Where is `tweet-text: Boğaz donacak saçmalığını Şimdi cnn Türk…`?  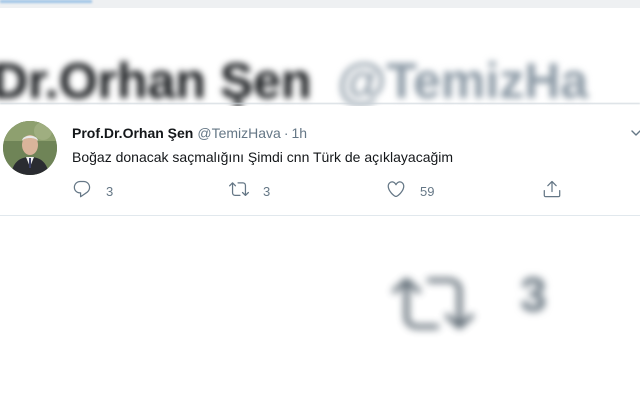
tweet-text: Boğaz donacak saçmalığını Şimdi cnn Türk… is located at coordinates (263, 157).